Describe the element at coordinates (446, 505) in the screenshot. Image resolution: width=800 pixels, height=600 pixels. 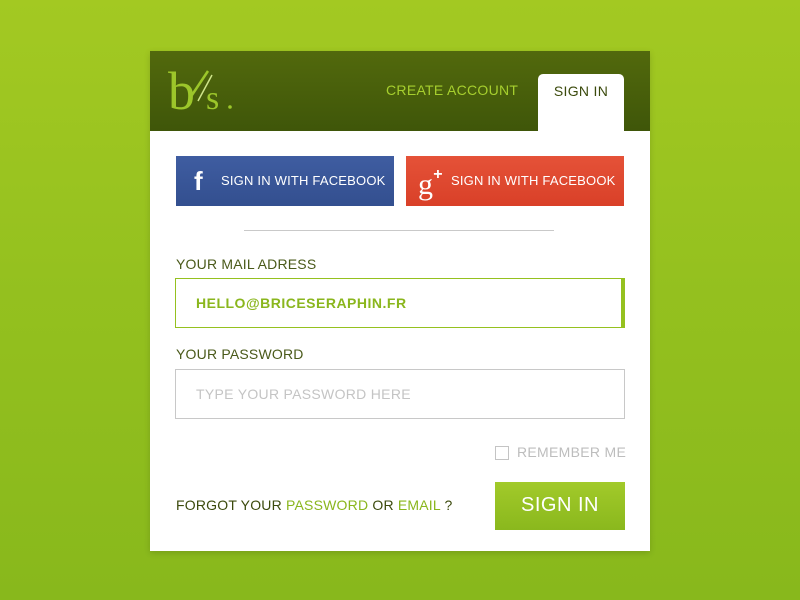
I see `forgot-suffix: ?` at that location.